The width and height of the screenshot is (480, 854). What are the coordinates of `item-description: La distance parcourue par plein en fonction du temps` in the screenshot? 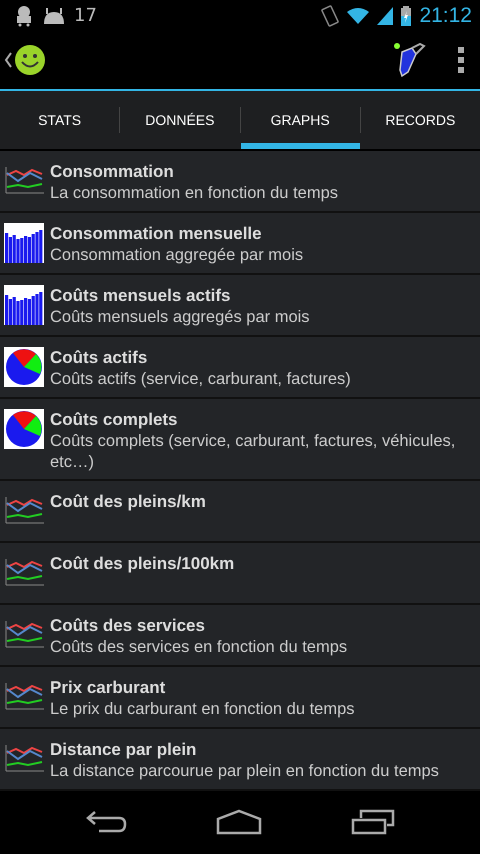 It's located at (244, 771).